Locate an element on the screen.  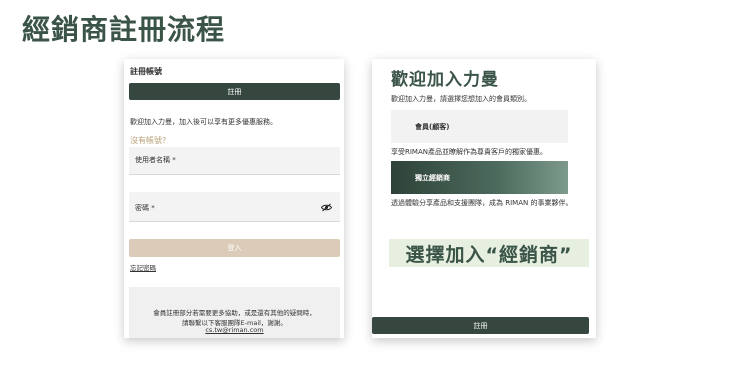
choose-distributor-callout: 選擇加入“經銷商” is located at coordinates (489, 253).